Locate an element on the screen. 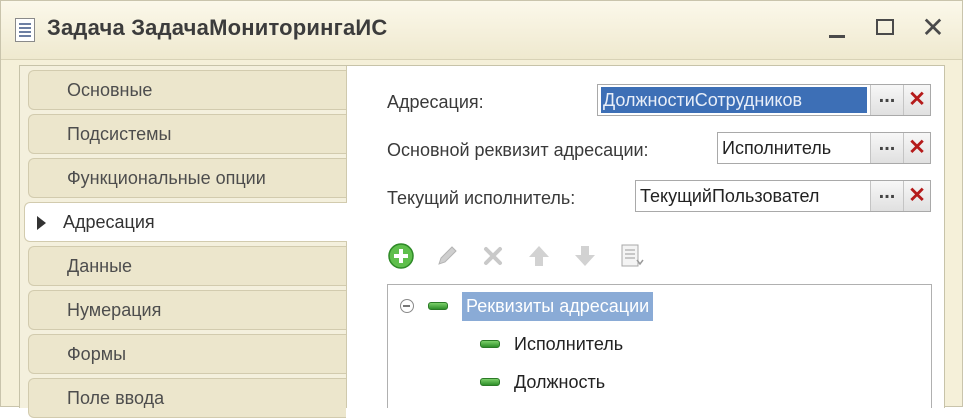  main-attribute-field: Исполнитель ... ✕ is located at coordinates (824, 148).